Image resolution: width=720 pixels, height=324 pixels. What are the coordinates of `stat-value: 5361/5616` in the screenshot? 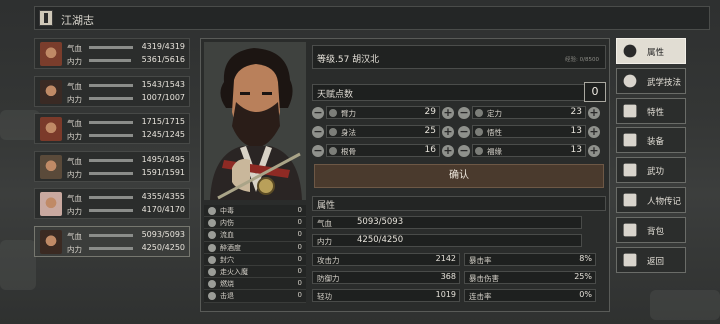 It's located at (163, 59).